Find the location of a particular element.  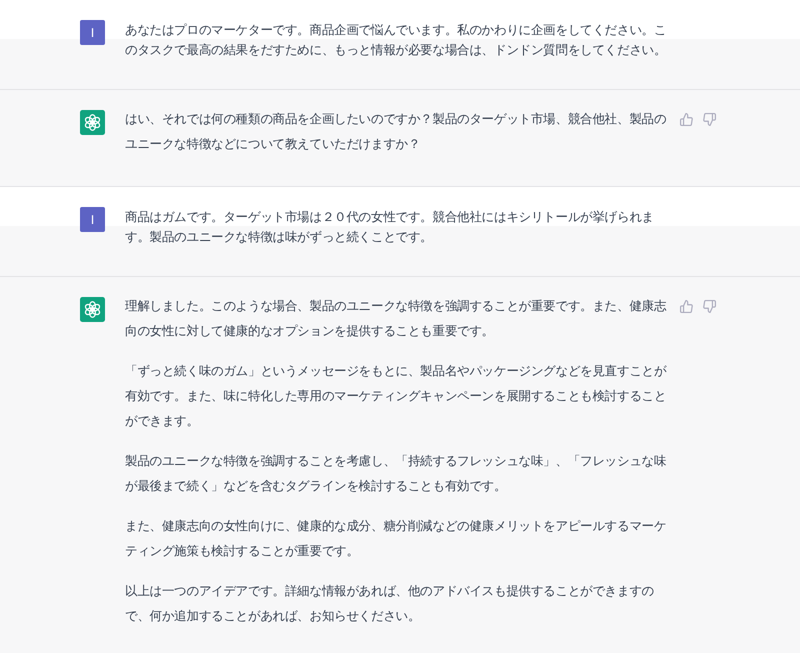

message-text: あなたはプロのマーケターです。商品企画で悩んでいます。私のかわりに企画をしてください。このタスクで最高の結果をだすために、もっと情報が必要な場合は、ドンドン質問をしてください。 is located at coordinates (396, 40).